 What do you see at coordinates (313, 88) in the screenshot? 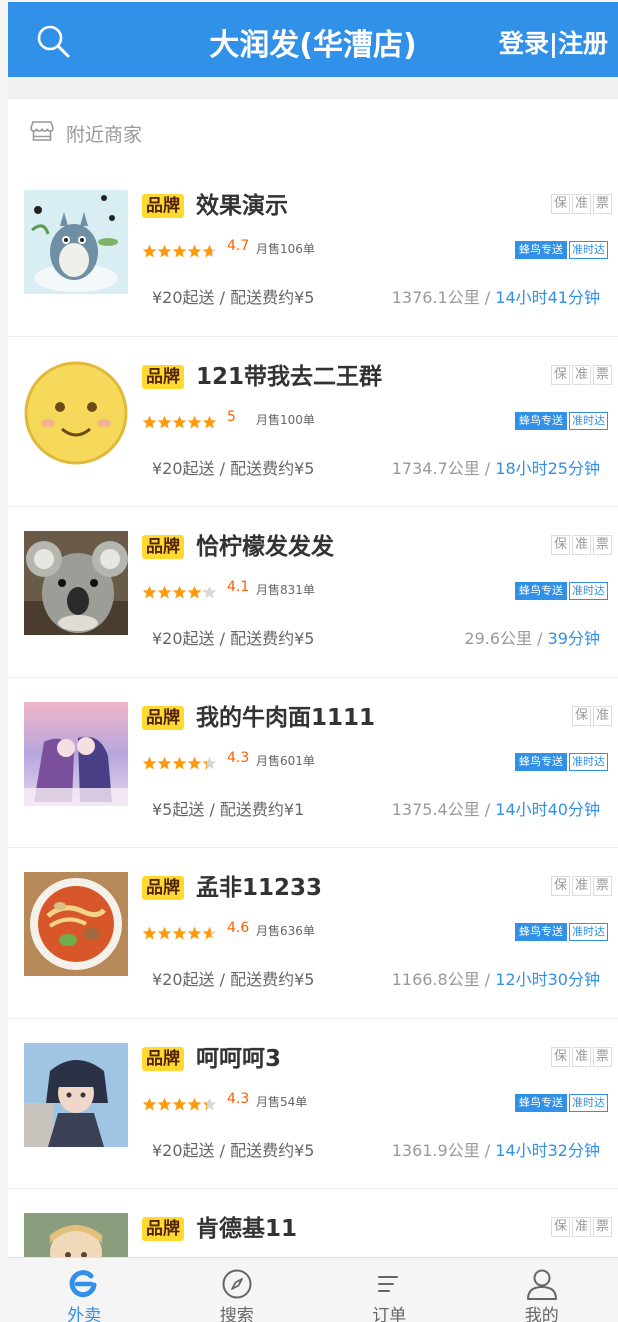
I see `divider` at bounding box center [313, 88].